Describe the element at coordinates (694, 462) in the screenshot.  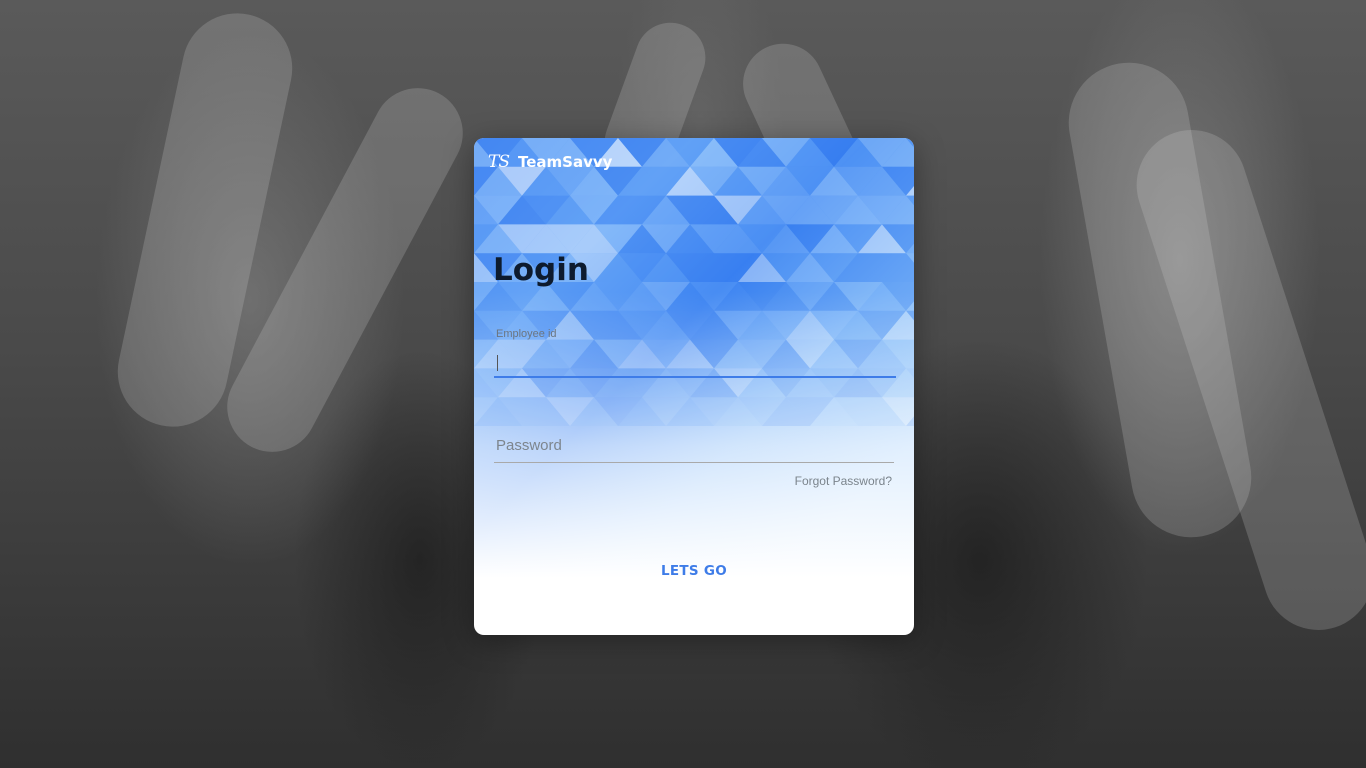
I see `password-underline` at that location.